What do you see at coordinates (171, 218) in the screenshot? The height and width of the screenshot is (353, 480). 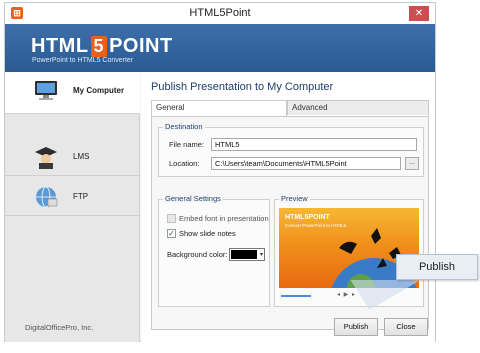 I see `embed-font-checkbox` at bounding box center [171, 218].